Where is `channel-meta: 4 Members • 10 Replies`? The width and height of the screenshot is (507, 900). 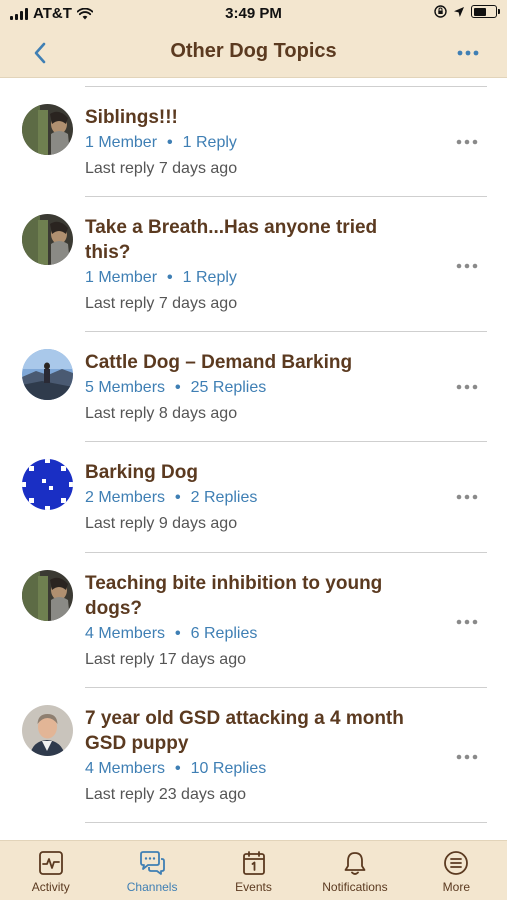 channel-meta: 4 Members • 10 Replies is located at coordinates (175, 769).